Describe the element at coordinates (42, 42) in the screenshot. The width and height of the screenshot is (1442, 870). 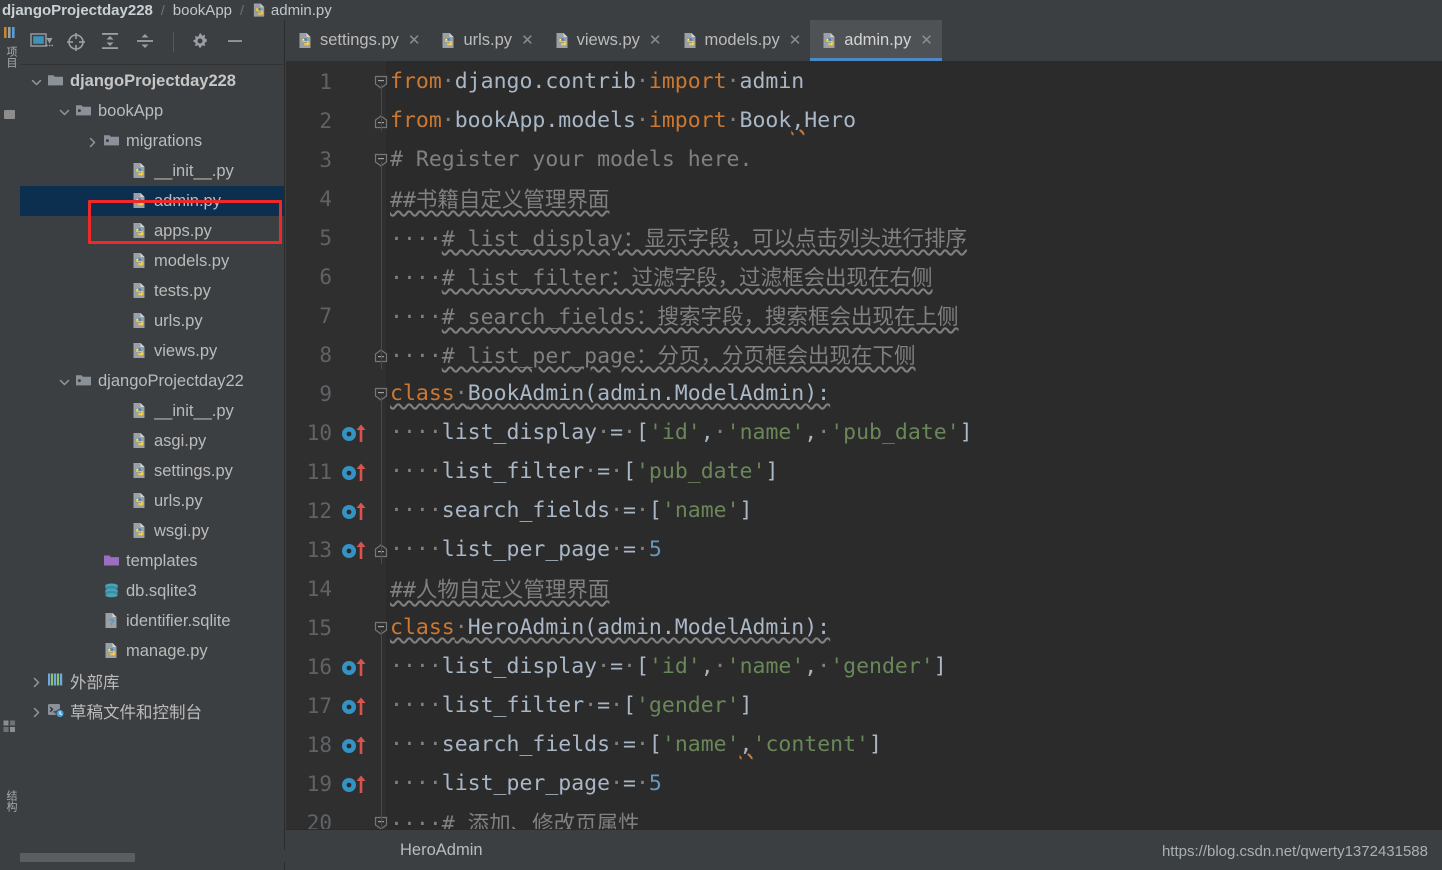
I see `select-opened-file-icon` at that location.